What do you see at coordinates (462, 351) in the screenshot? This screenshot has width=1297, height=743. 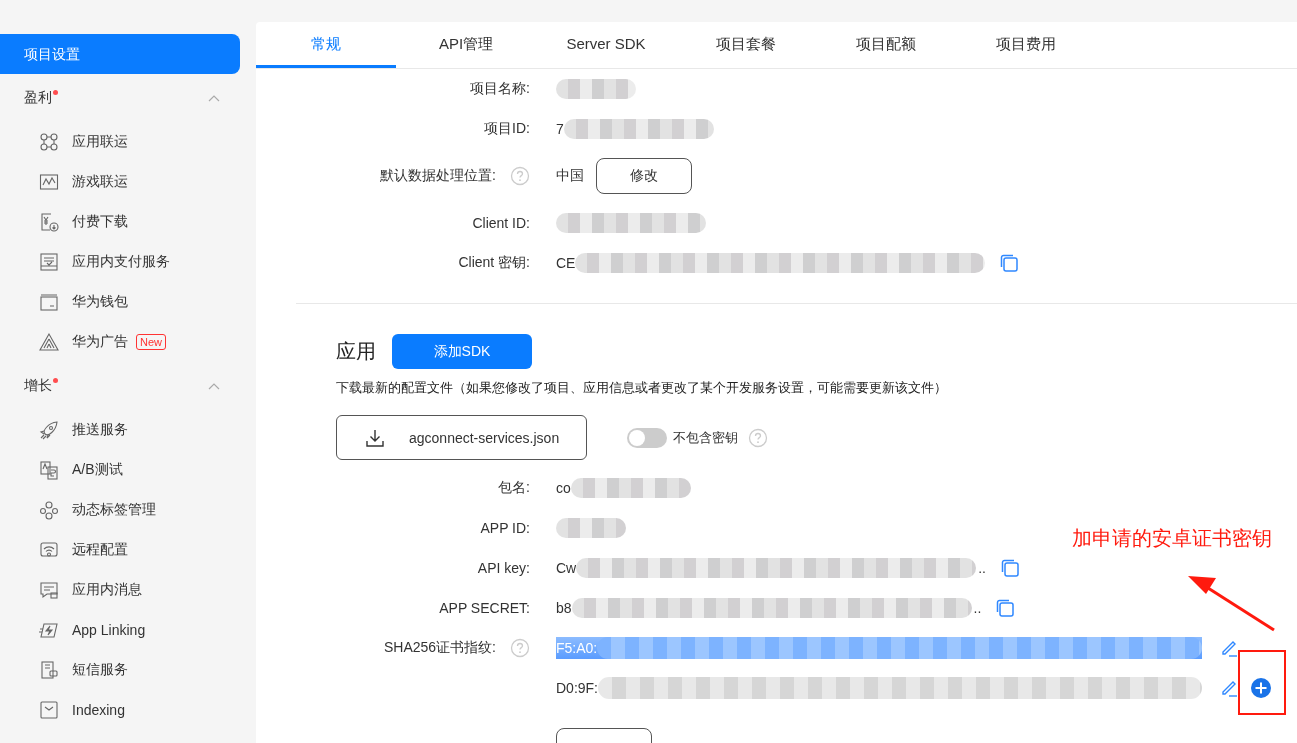 I see `add-sdk-button: 添加SDK` at bounding box center [462, 351].